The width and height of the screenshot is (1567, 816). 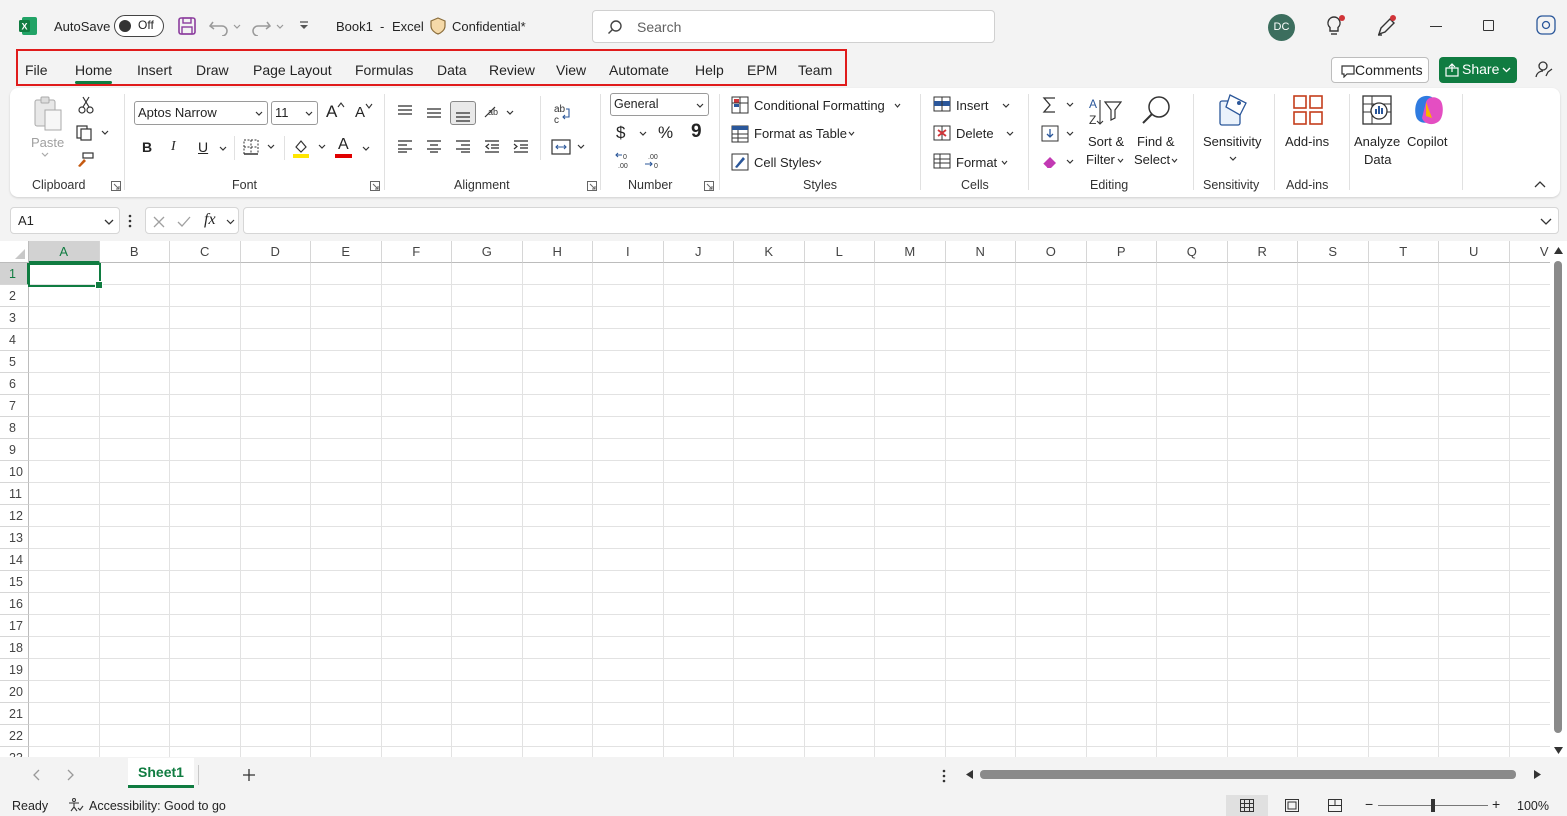 I want to click on minimize-icon, so click(x=1436, y=26).